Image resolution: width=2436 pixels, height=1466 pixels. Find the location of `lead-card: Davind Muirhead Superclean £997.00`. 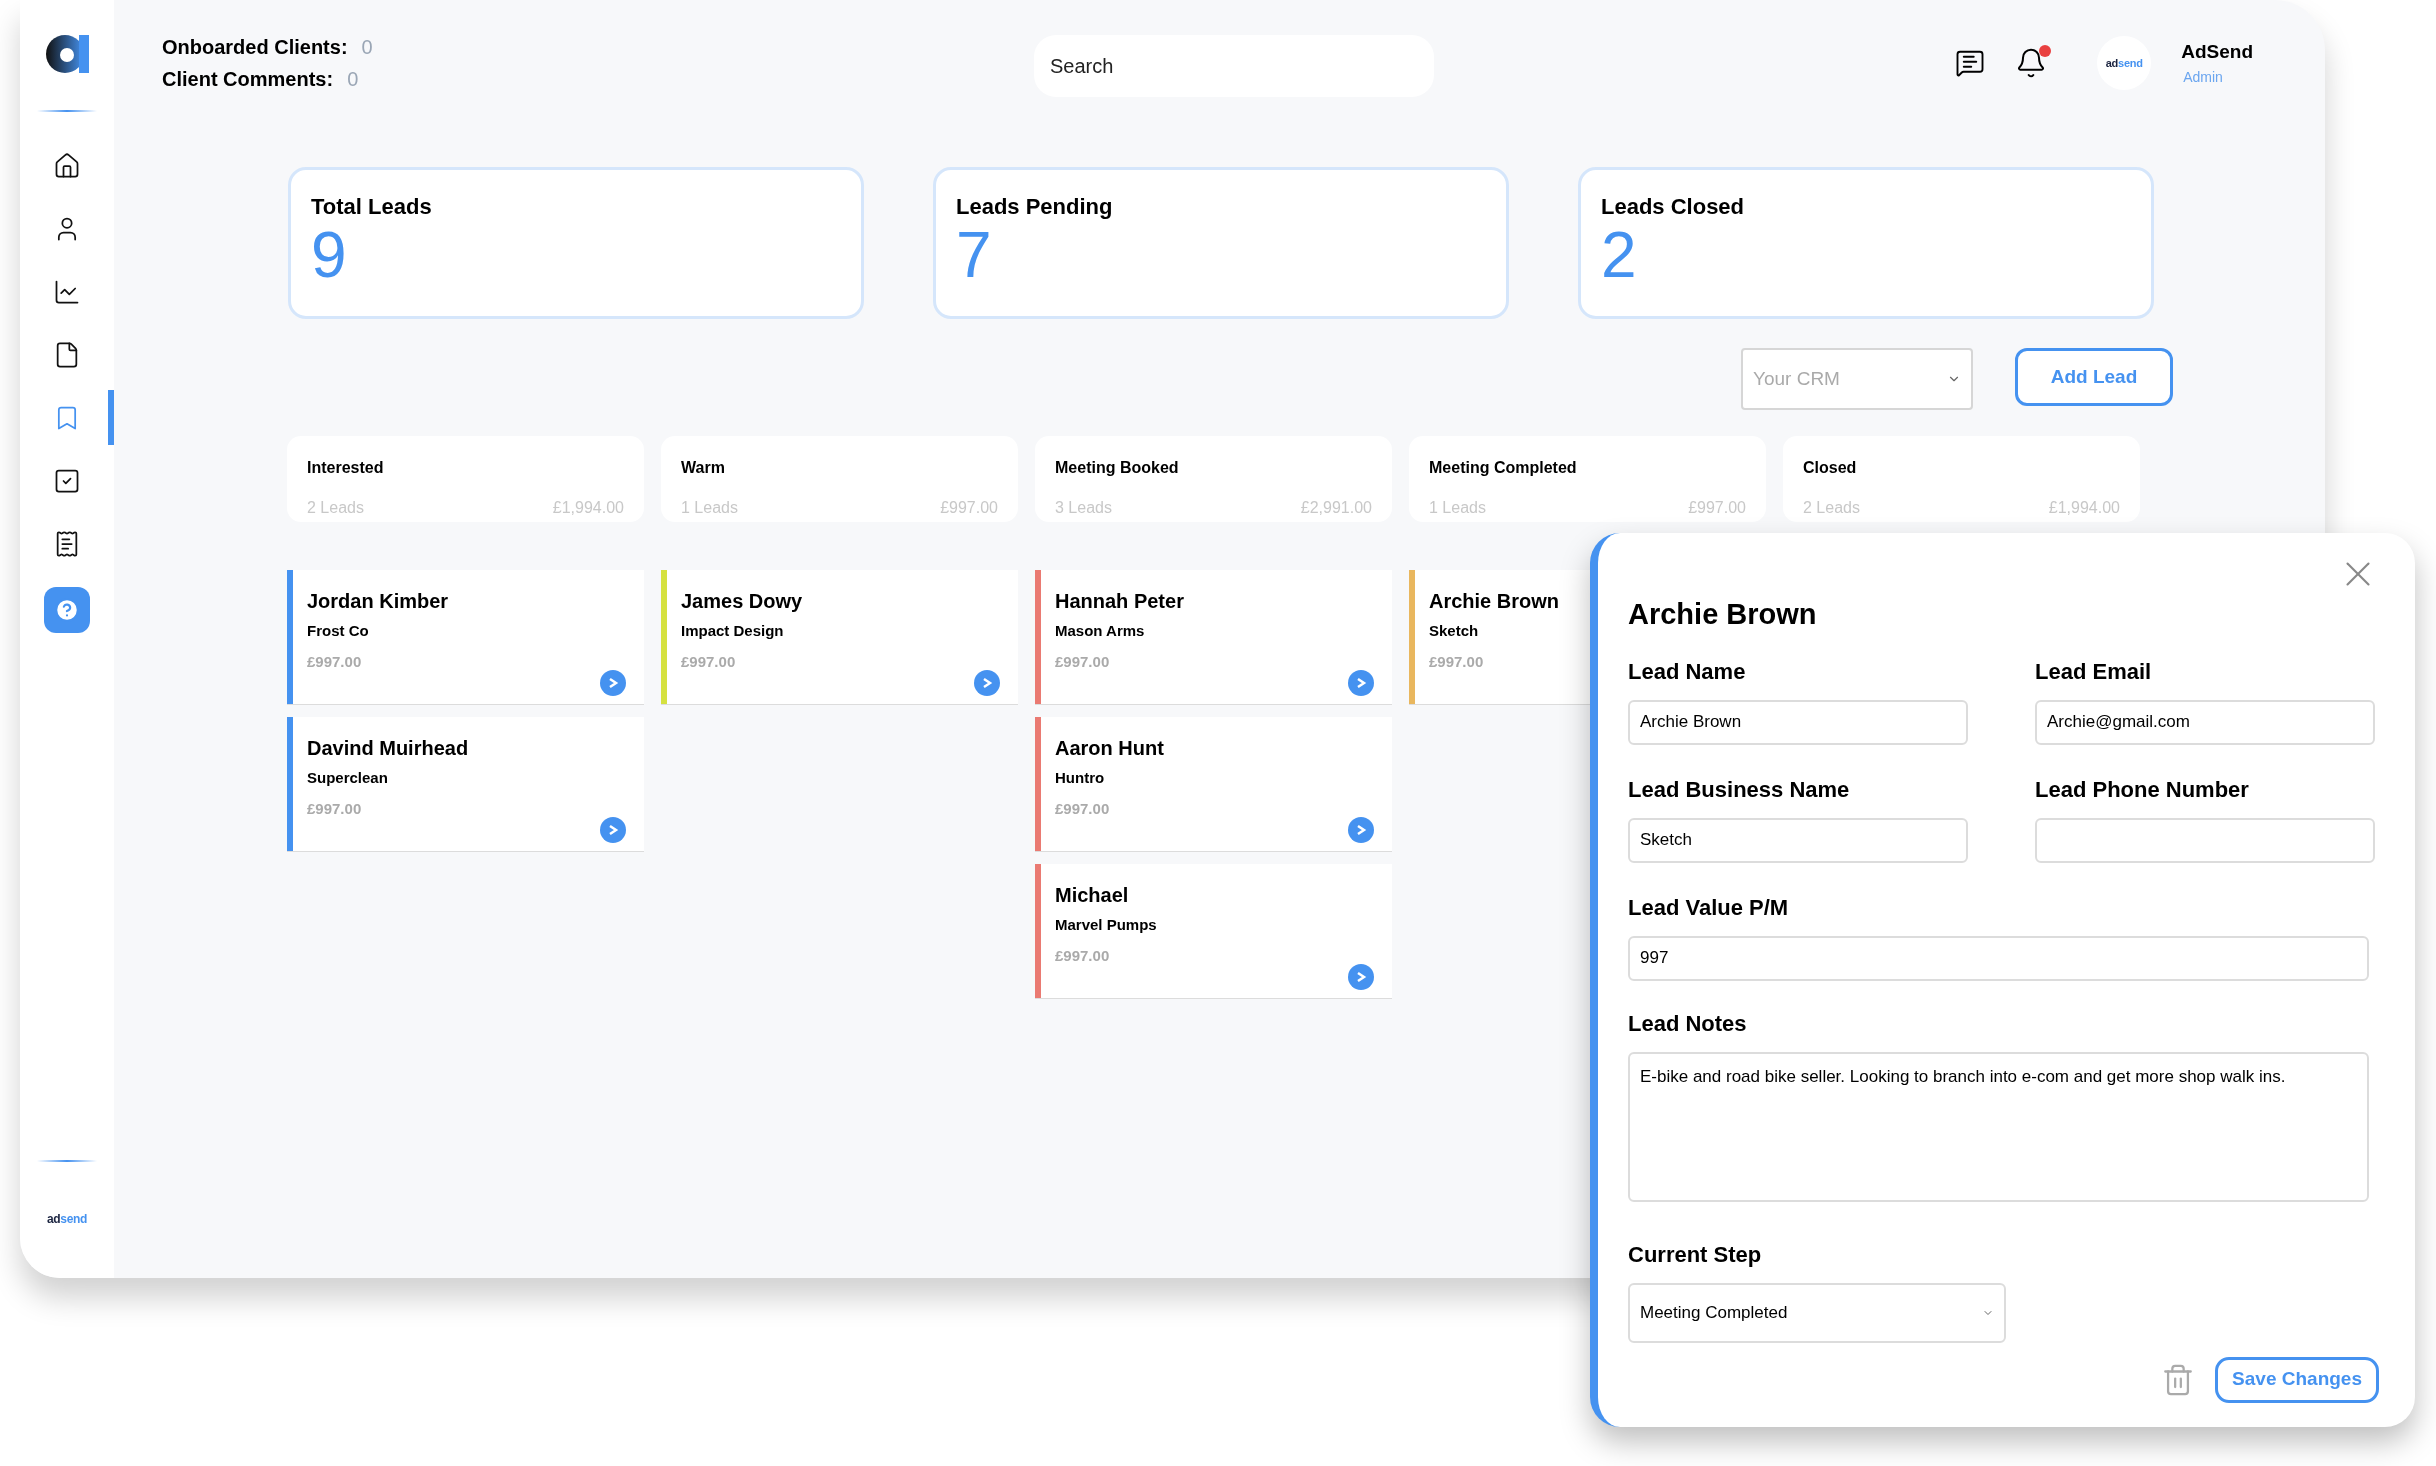

lead-card: Davind Muirhead Superclean £997.00 is located at coordinates (465, 784).